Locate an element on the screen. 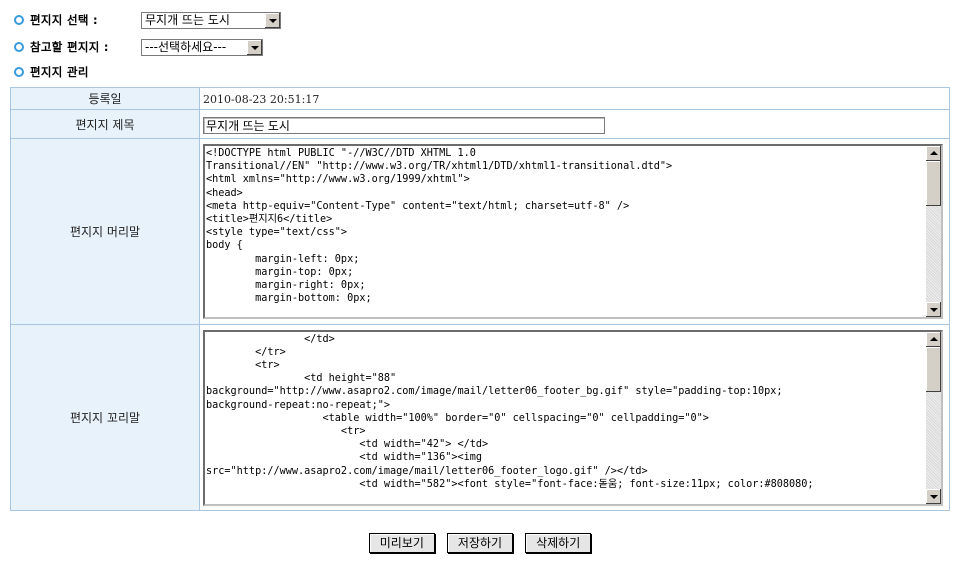 This screenshot has height=571, width=960. title-input is located at coordinates (404, 125).